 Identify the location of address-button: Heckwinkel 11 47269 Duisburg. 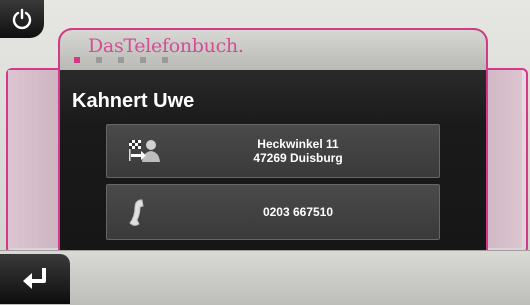
(273, 151).